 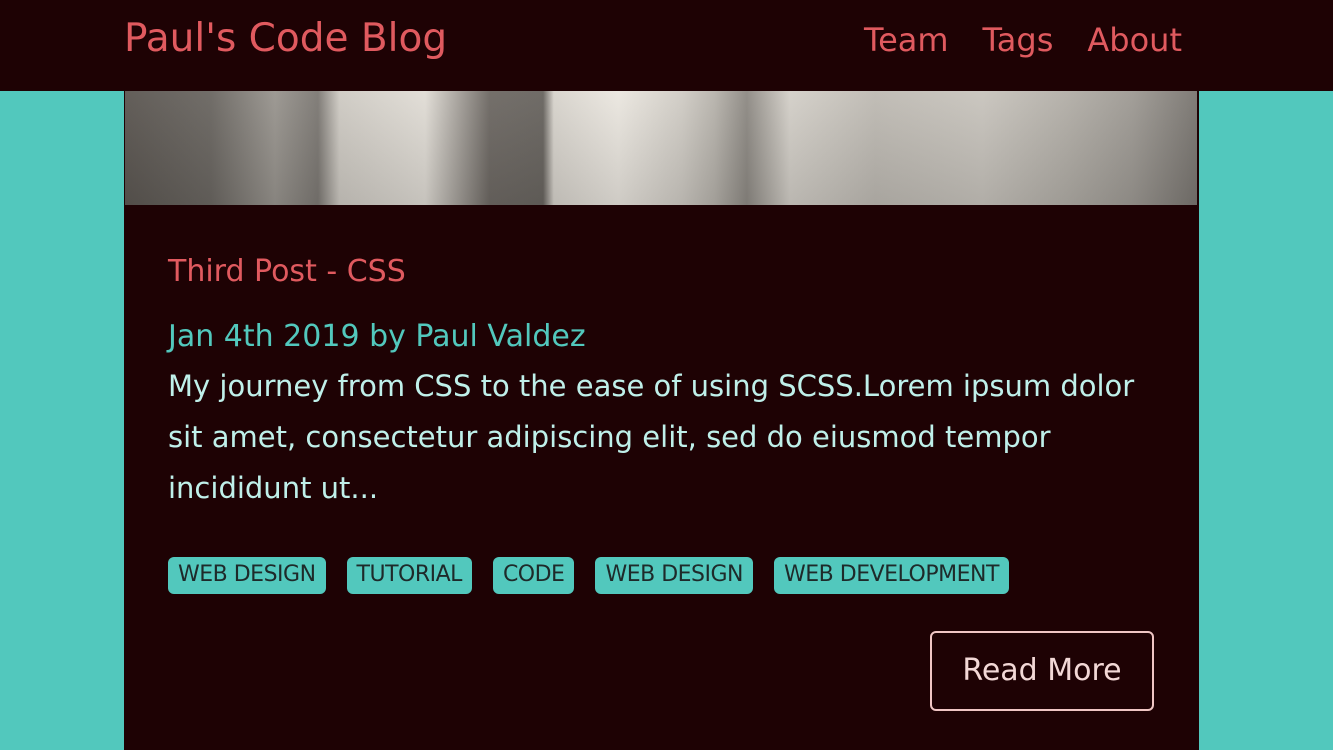 What do you see at coordinates (287, 272) in the screenshot?
I see `post-title: Third Post - CSS` at bounding box center [287, 272].